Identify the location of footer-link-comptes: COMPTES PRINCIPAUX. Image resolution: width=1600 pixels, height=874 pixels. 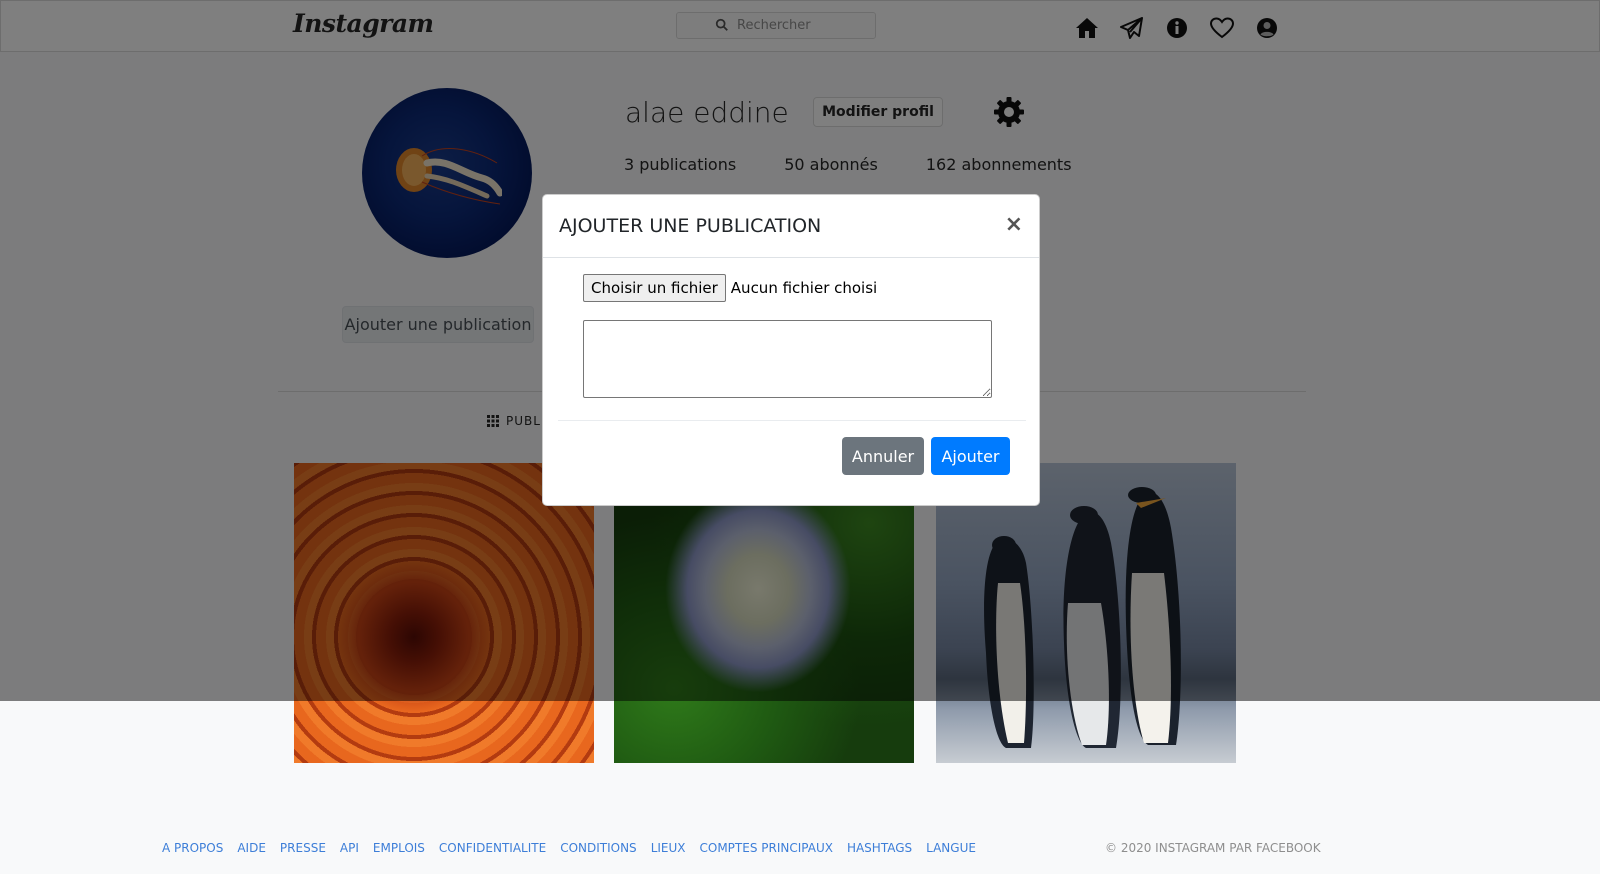
(766, 848).